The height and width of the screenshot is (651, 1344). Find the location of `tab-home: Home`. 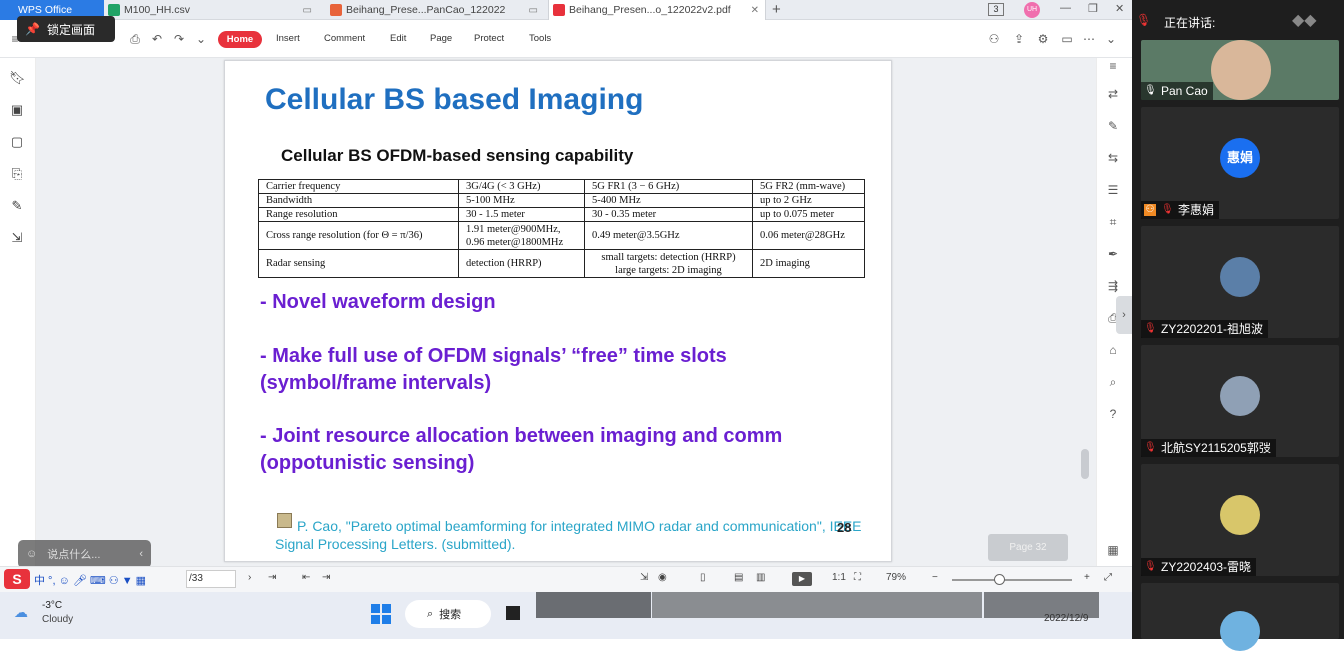

tab-home: Home is located at coordinates (240, 39).